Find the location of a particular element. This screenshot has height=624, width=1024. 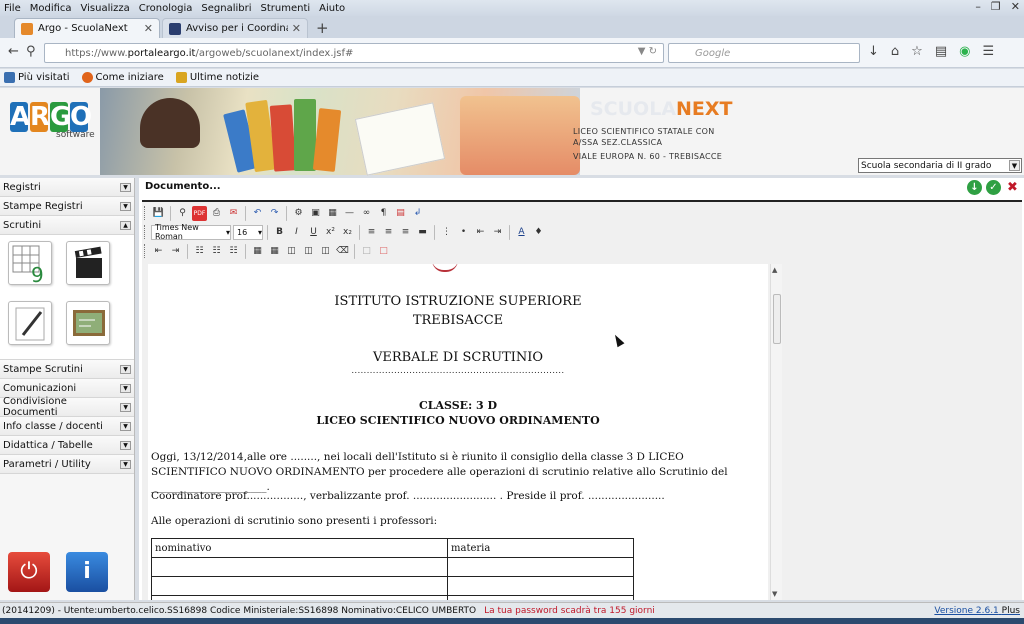

image-settings-icon: ⚙ is located at coordinates (298, 213).